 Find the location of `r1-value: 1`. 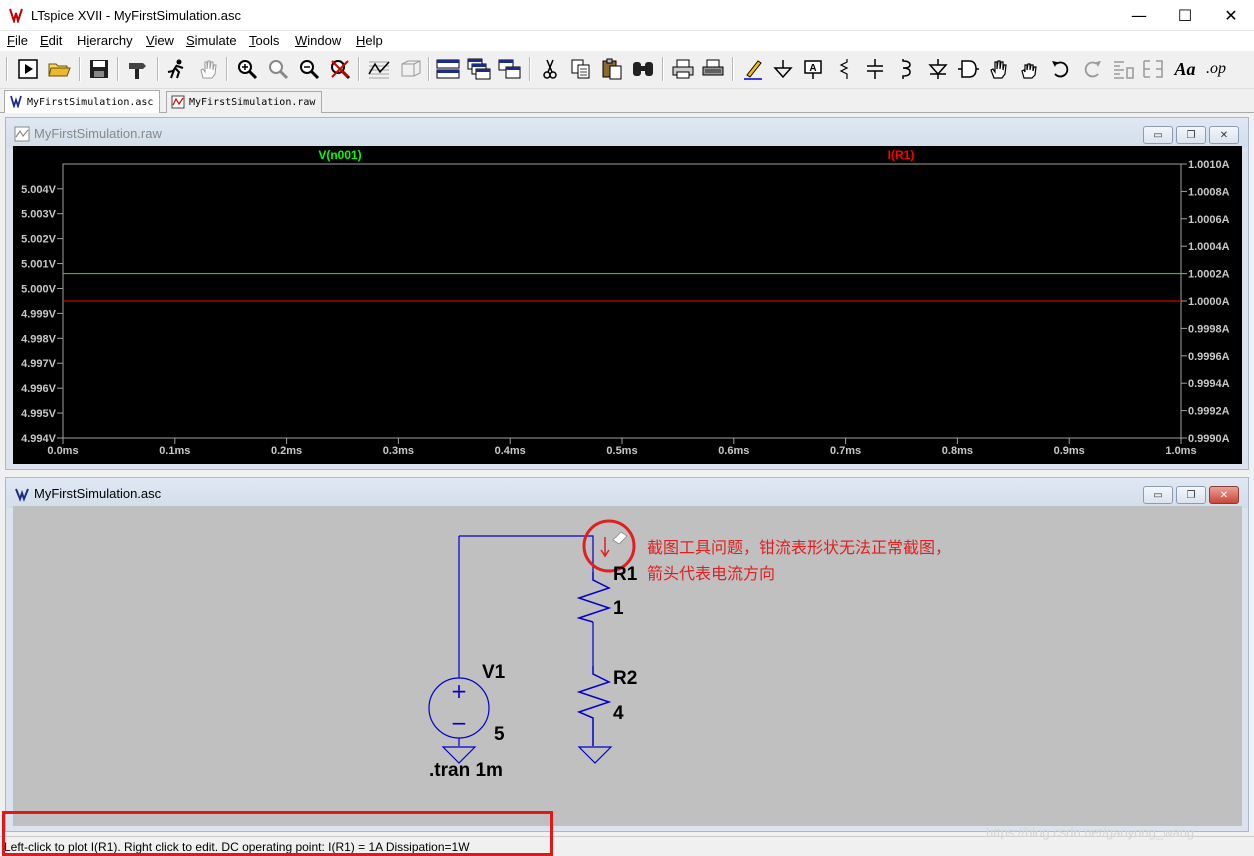

r1-value: 1 is located at coordinates (618, 609).